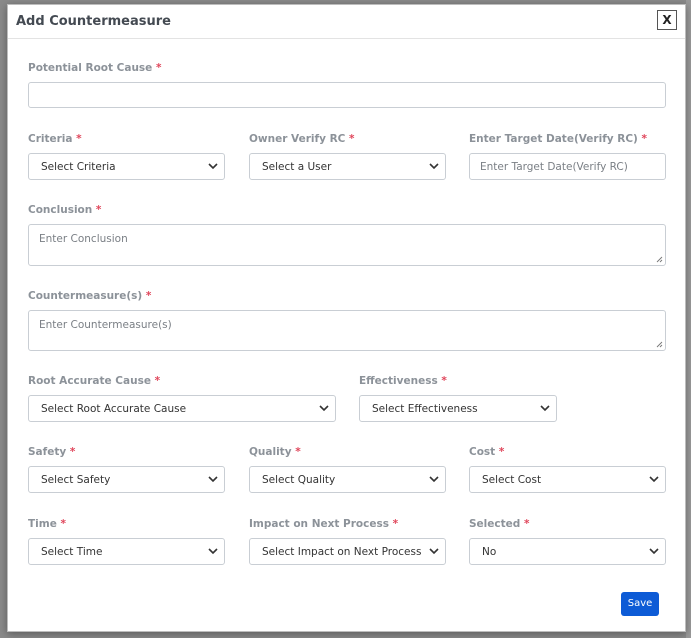  Describe the element at coordinates (567, 479) in the screenshot. I see `cost-select: Select Cost` at that location.